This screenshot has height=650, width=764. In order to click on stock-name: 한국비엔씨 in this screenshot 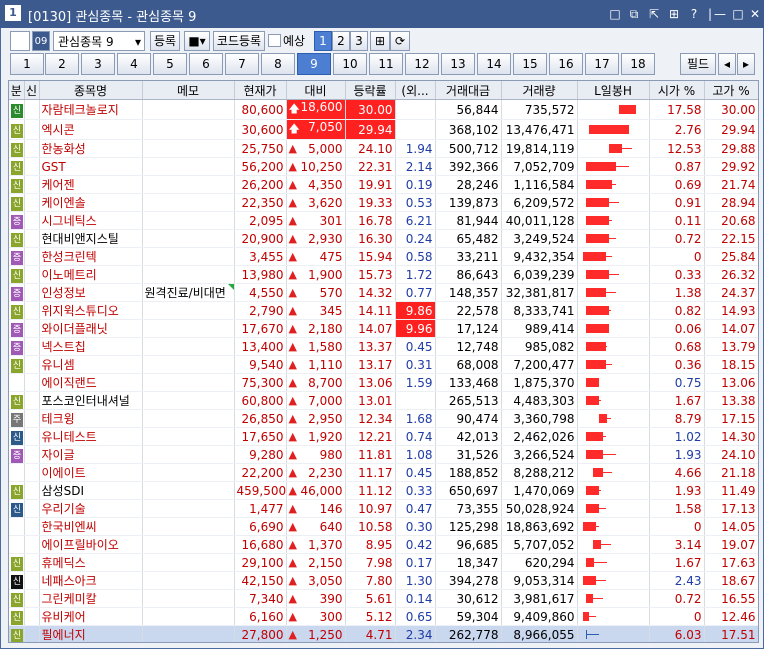, I will do `click(91, 526)`.